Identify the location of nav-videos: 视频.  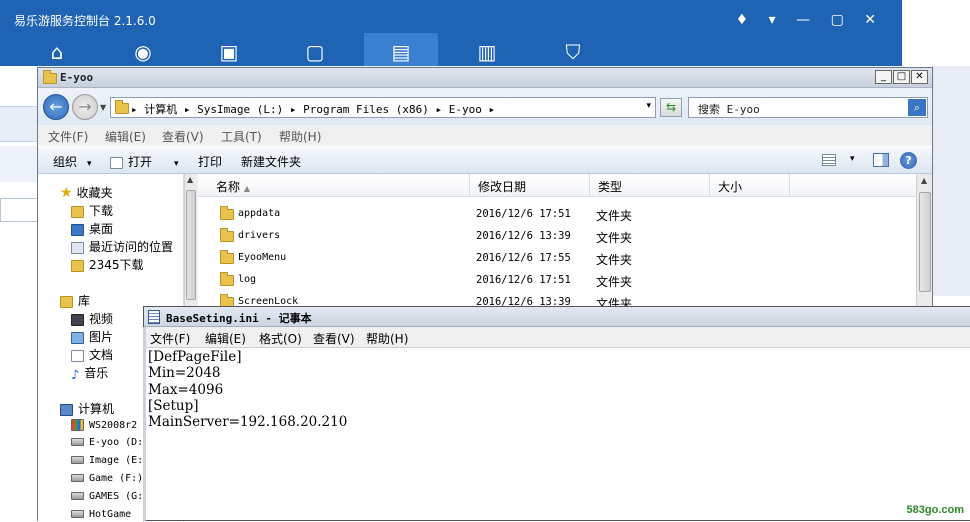
(92, 318).